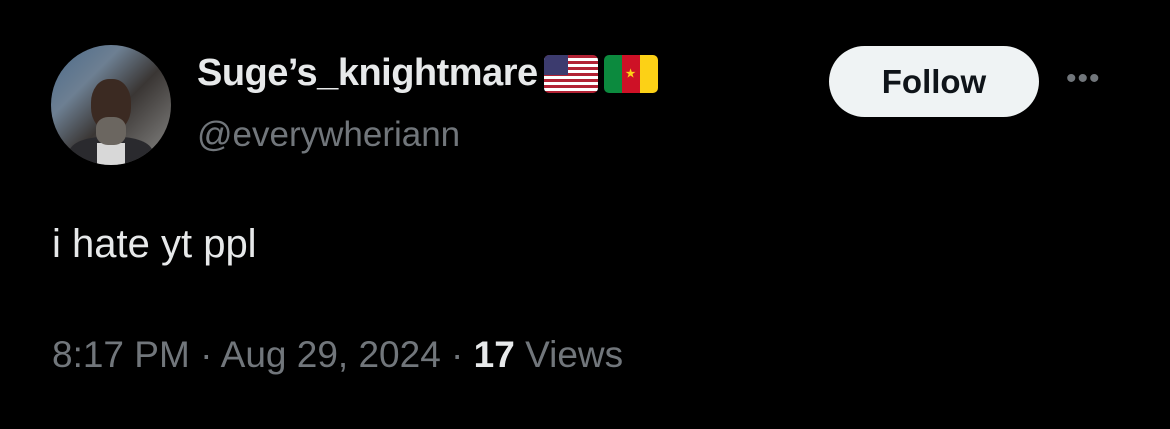  I want to click on tweet-metadata: 8:17 PM · Aug 29, 2024 · 17 Views, so click(337, 355).